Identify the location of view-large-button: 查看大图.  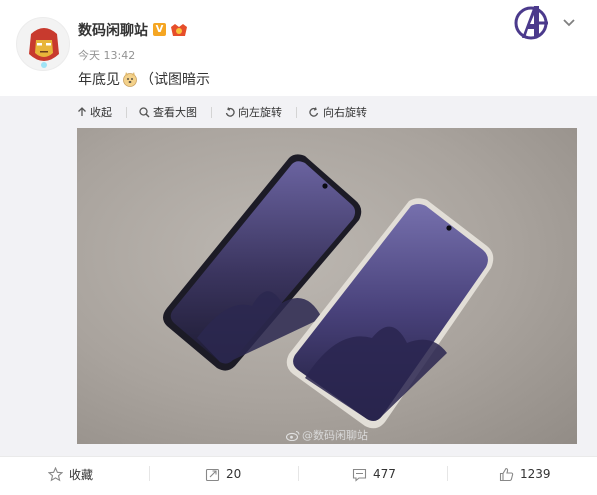
(168, 112).